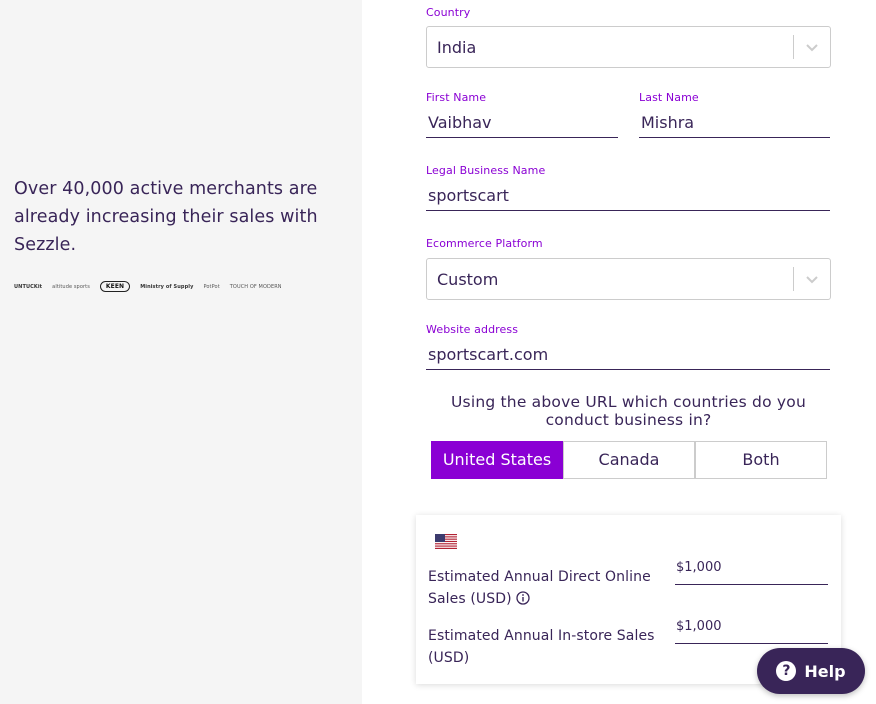 This screenshot has height=704, width=876. What do you see at coordinates (488, 354) in the screenshot?
I see `website-value: sportscart.com` at bounding box center [488, 354].